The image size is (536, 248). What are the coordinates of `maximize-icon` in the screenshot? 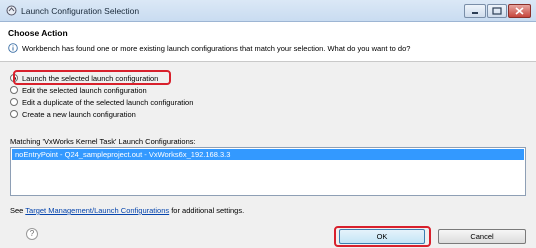 It's located at (497, 11).